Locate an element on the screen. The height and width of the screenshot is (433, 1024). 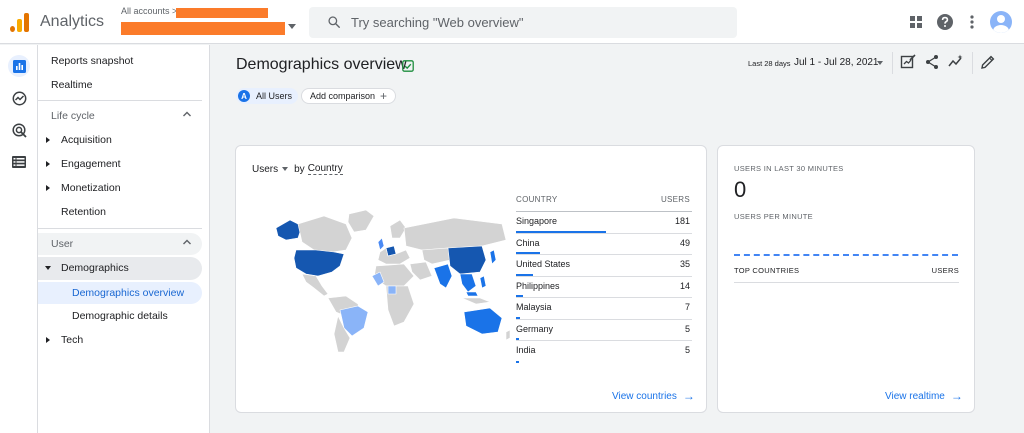
configure-icon is located at coordinates (19, 162).